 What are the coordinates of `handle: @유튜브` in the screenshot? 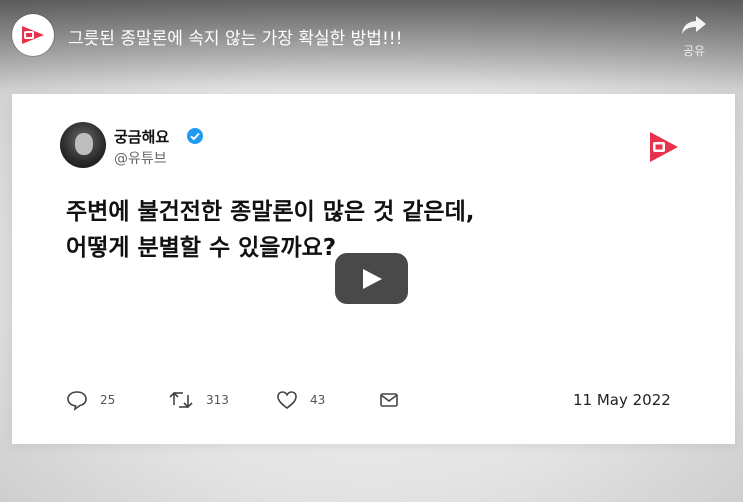 It's located at (140, 159).